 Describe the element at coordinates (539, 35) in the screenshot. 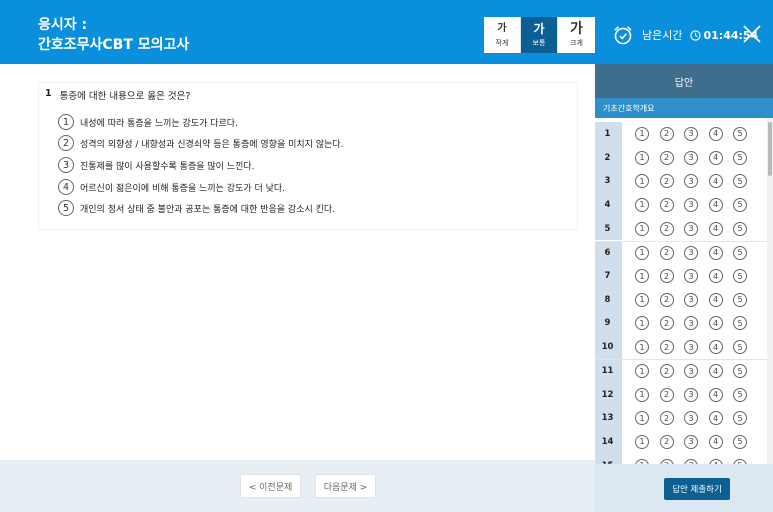

I see `font-size-medium-button: 가 보통` at that location.